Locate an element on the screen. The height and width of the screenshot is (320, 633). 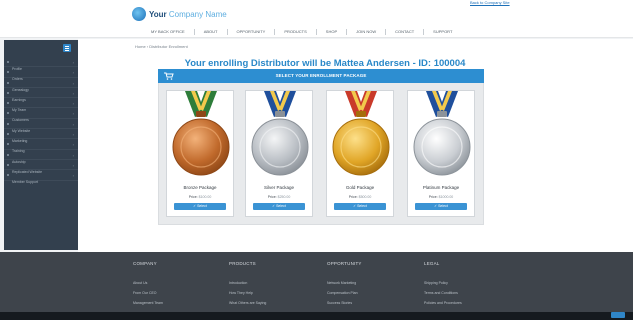
nav-item-6: CONTACT is located at coordinates (405, 32).